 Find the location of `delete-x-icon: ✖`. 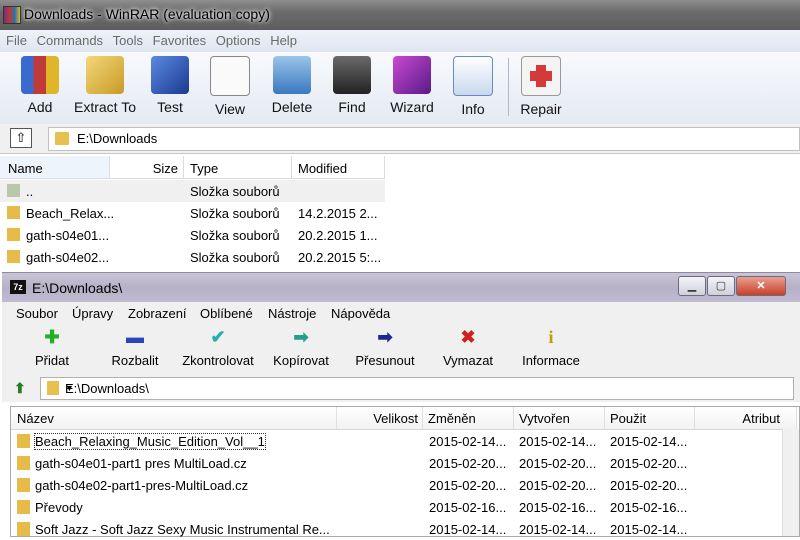

delete-x-icon: ✖ is located at coordinates (468, 337).